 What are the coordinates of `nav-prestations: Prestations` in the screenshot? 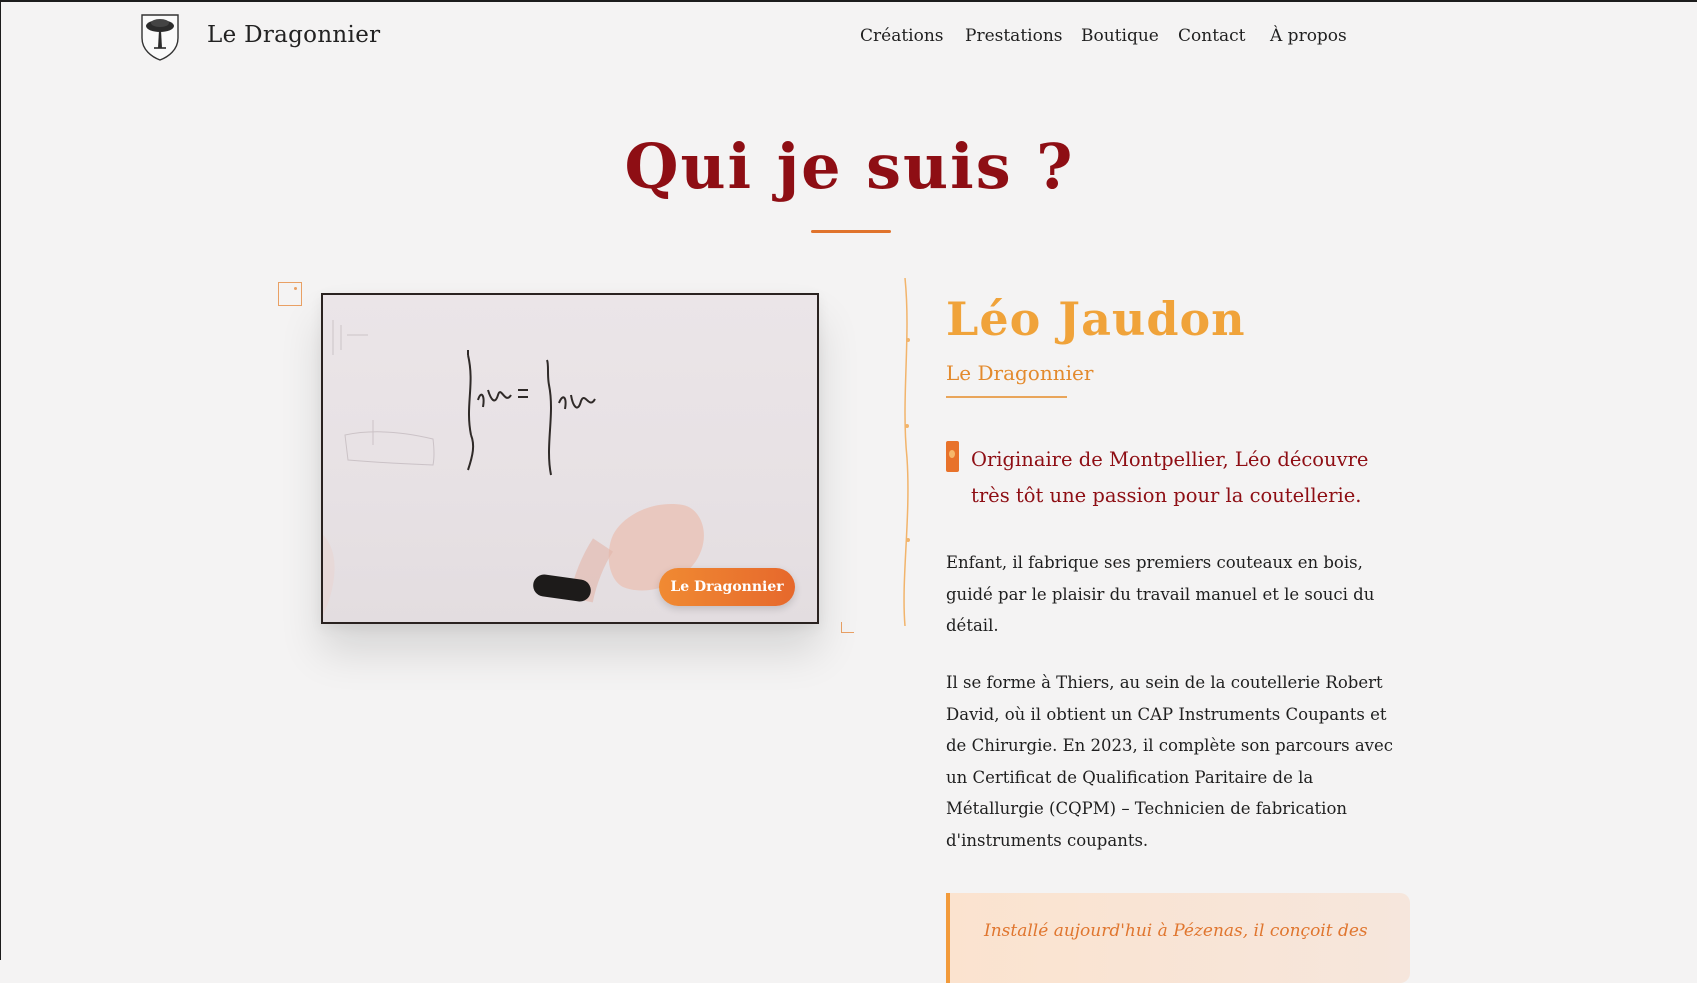 It's located at (1014, 36).